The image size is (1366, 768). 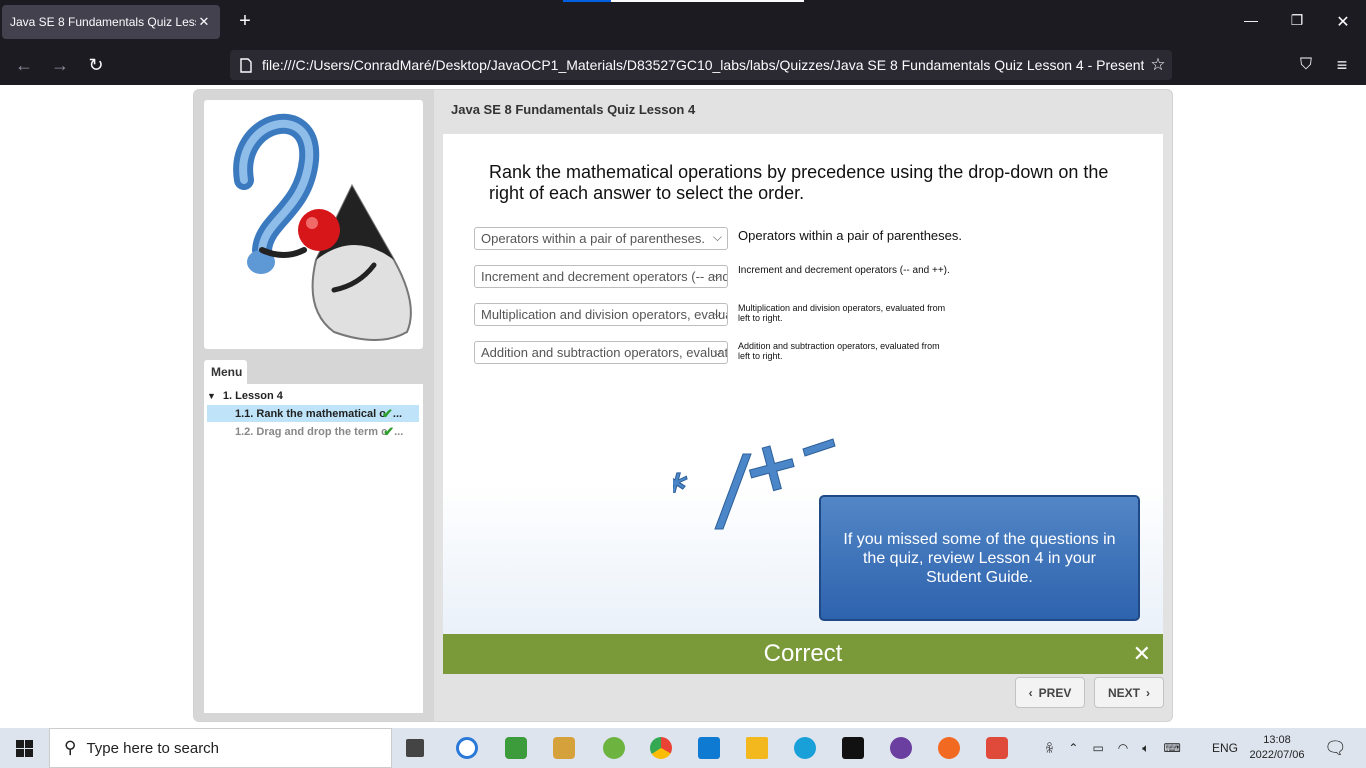 What do you see at coordinates (467, 748) in the screenshot?
I see `chat-icon` at bounding box center [467, 748].